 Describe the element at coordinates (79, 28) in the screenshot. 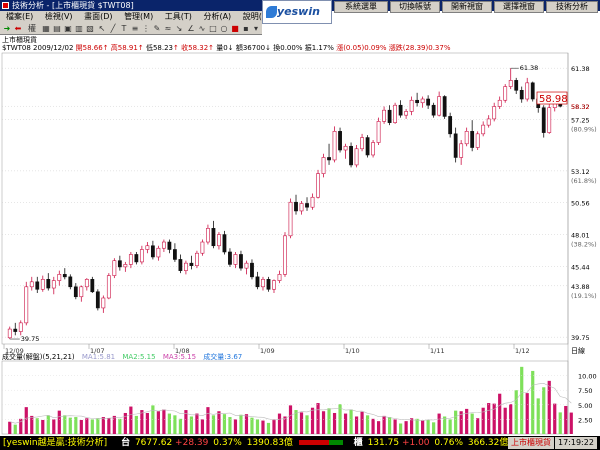

I see `print-icon: ▥` at that location.